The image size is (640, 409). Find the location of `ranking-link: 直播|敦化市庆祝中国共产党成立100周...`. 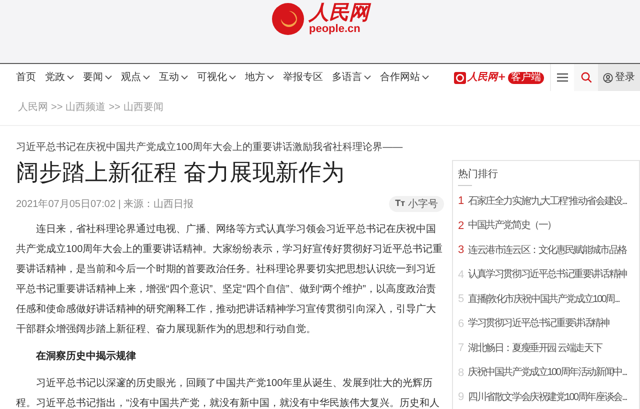

ranking-link: 直播|敦化市庆祝中国共产党成立100周... is located at coordinates (544, 299).